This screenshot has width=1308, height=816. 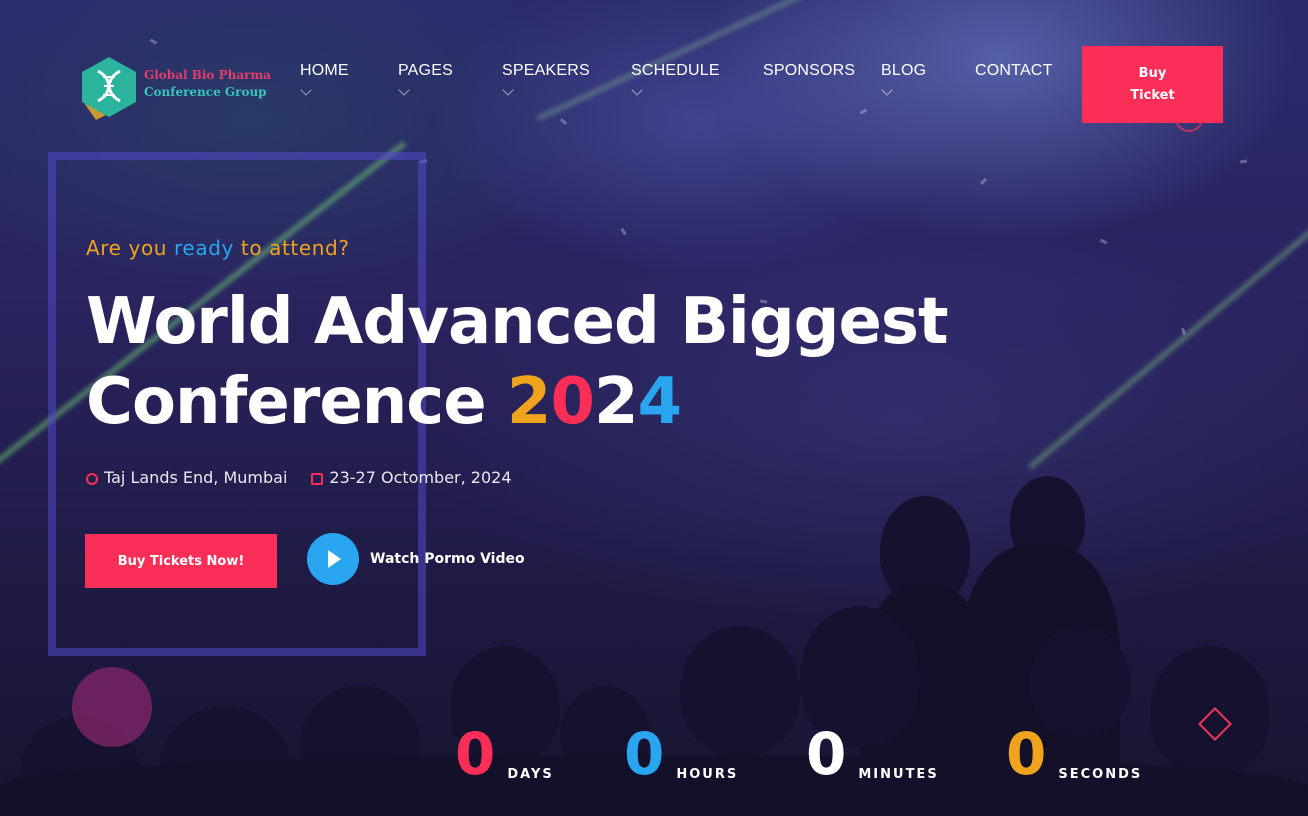 I want to click on tagline-highlight: ready, so click(x=204, y=248).